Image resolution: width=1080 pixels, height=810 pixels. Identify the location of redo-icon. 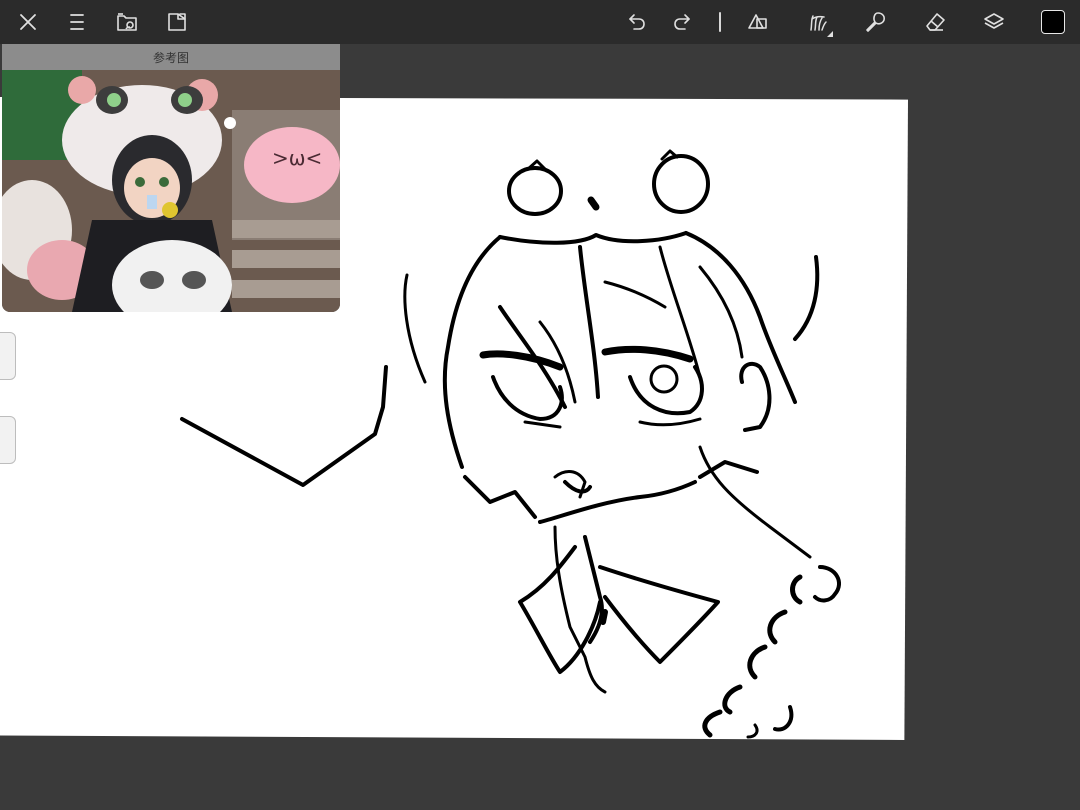
(682, 22).